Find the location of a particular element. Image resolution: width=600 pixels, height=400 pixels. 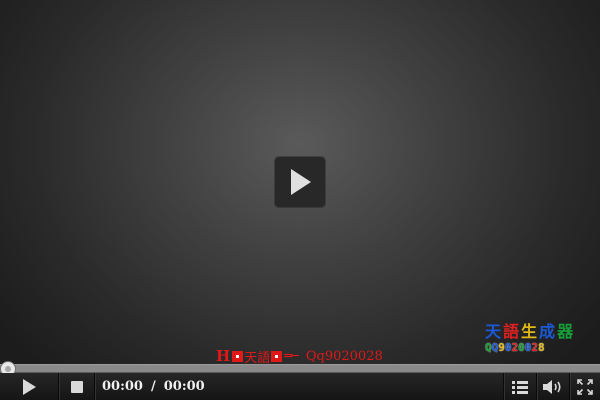

logo-char: 器 is located at coordinates (565, 331).